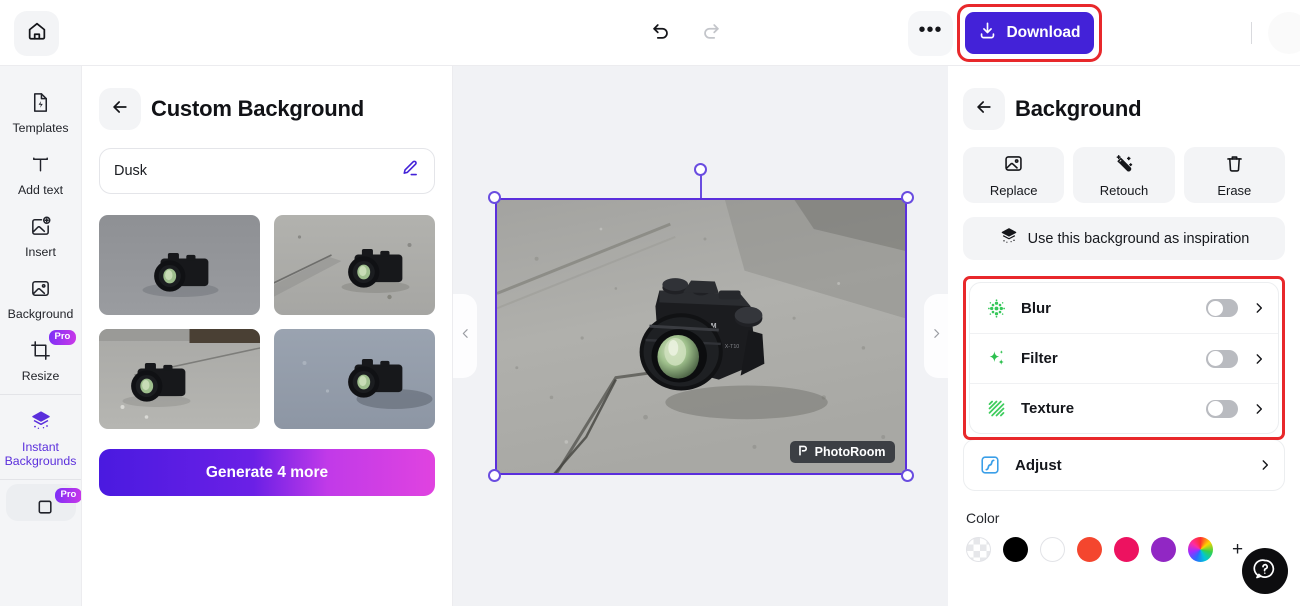  I want to click on pencil-edit-icon, so click(409, 171).